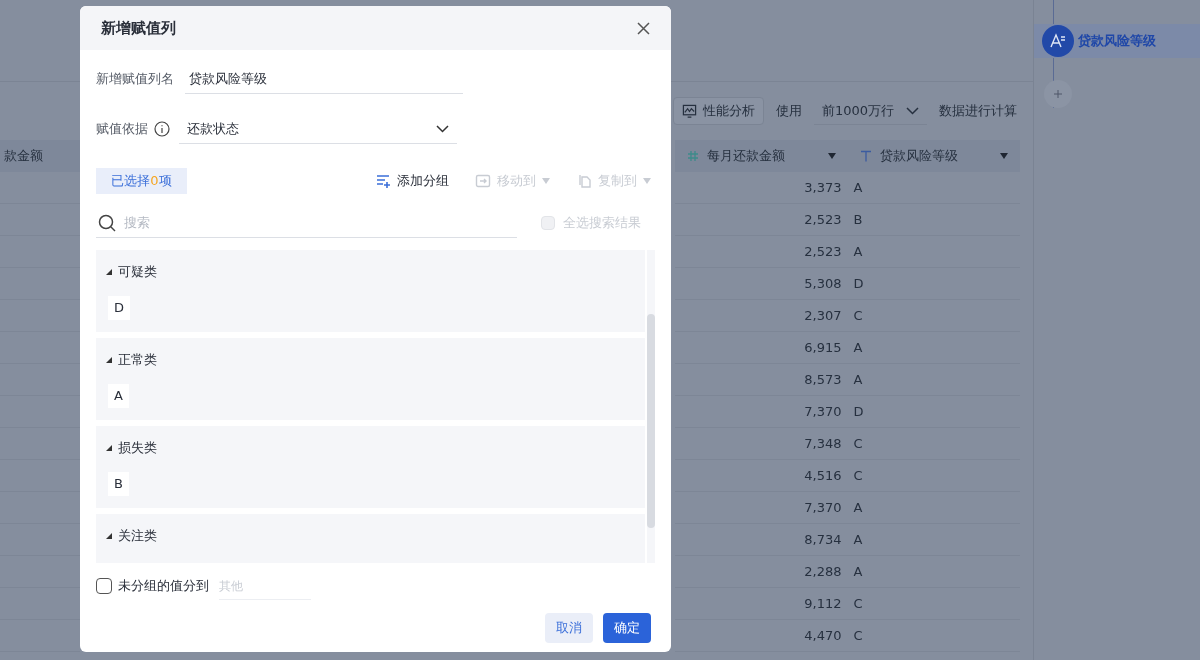 This screenshot has height=660, width=1200. Describe the element at coordinates (131, 272) in the screenshot. I see `group-header: 可疑类` at that location.